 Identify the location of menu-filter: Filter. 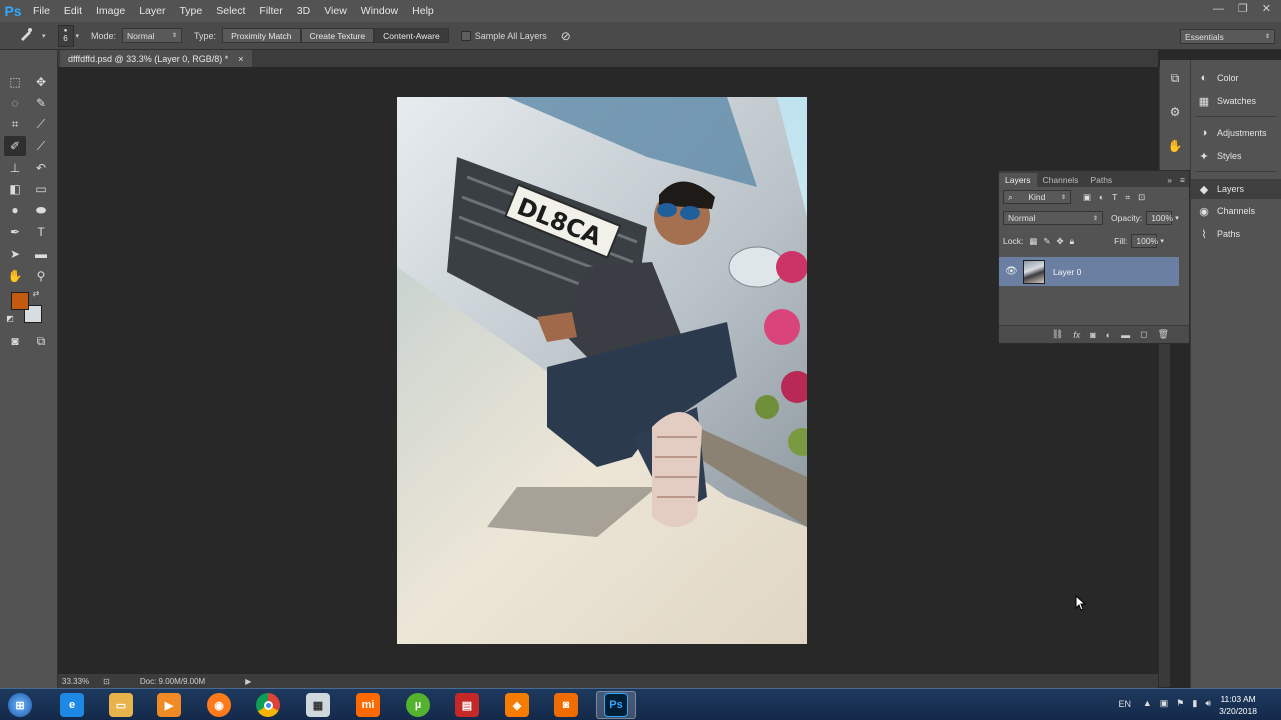
(270, 11).